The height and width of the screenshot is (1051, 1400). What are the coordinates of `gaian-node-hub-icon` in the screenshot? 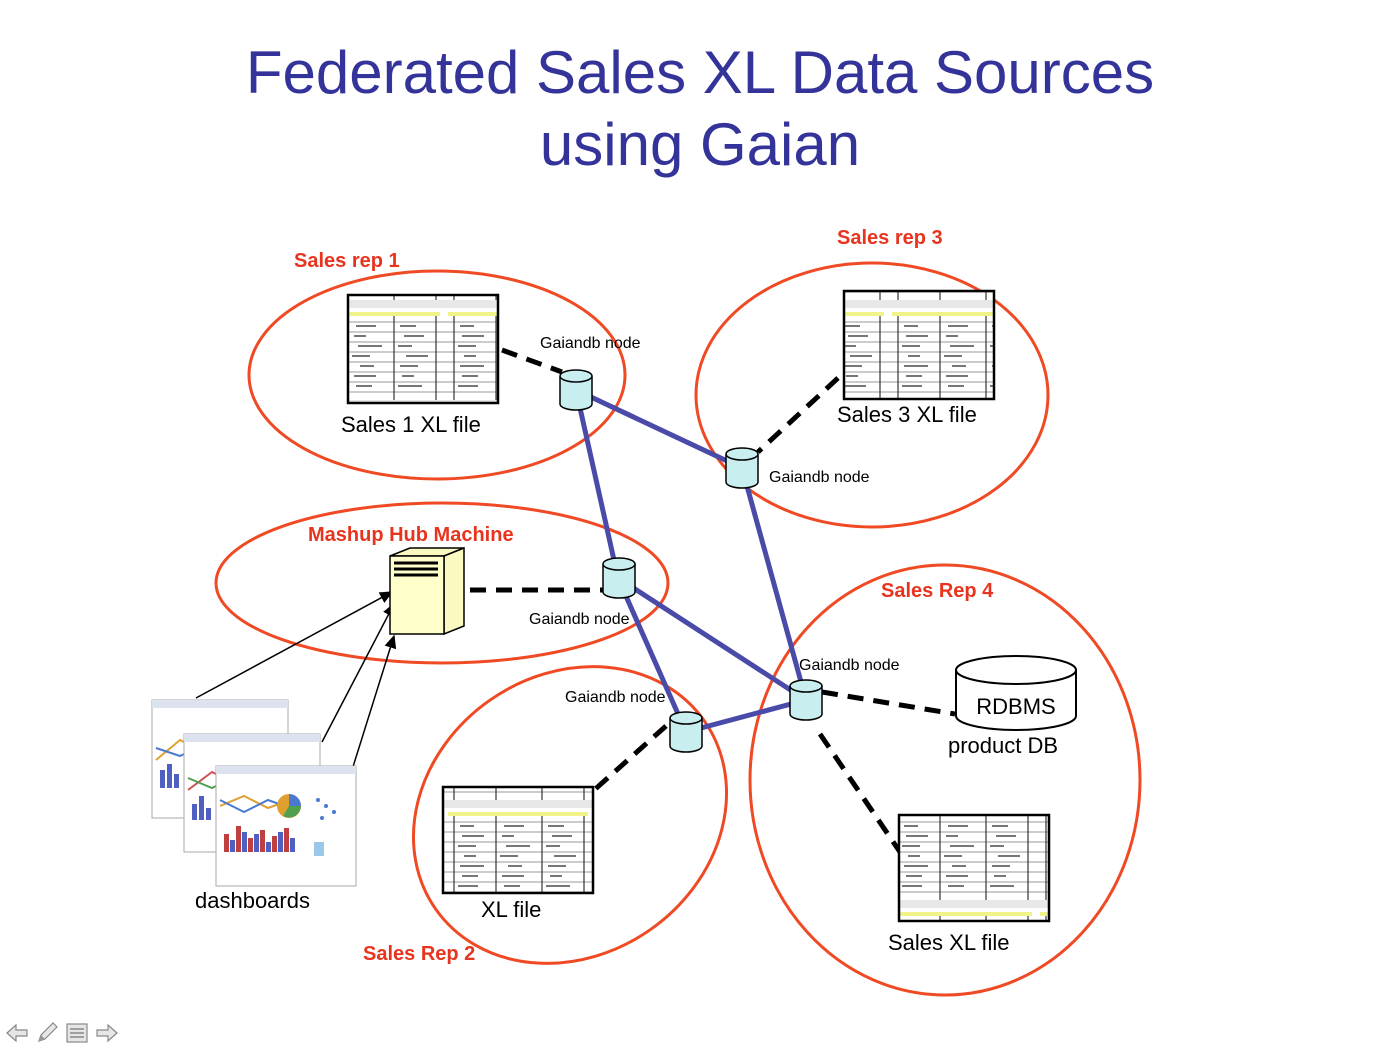 It's located at (619, 578).